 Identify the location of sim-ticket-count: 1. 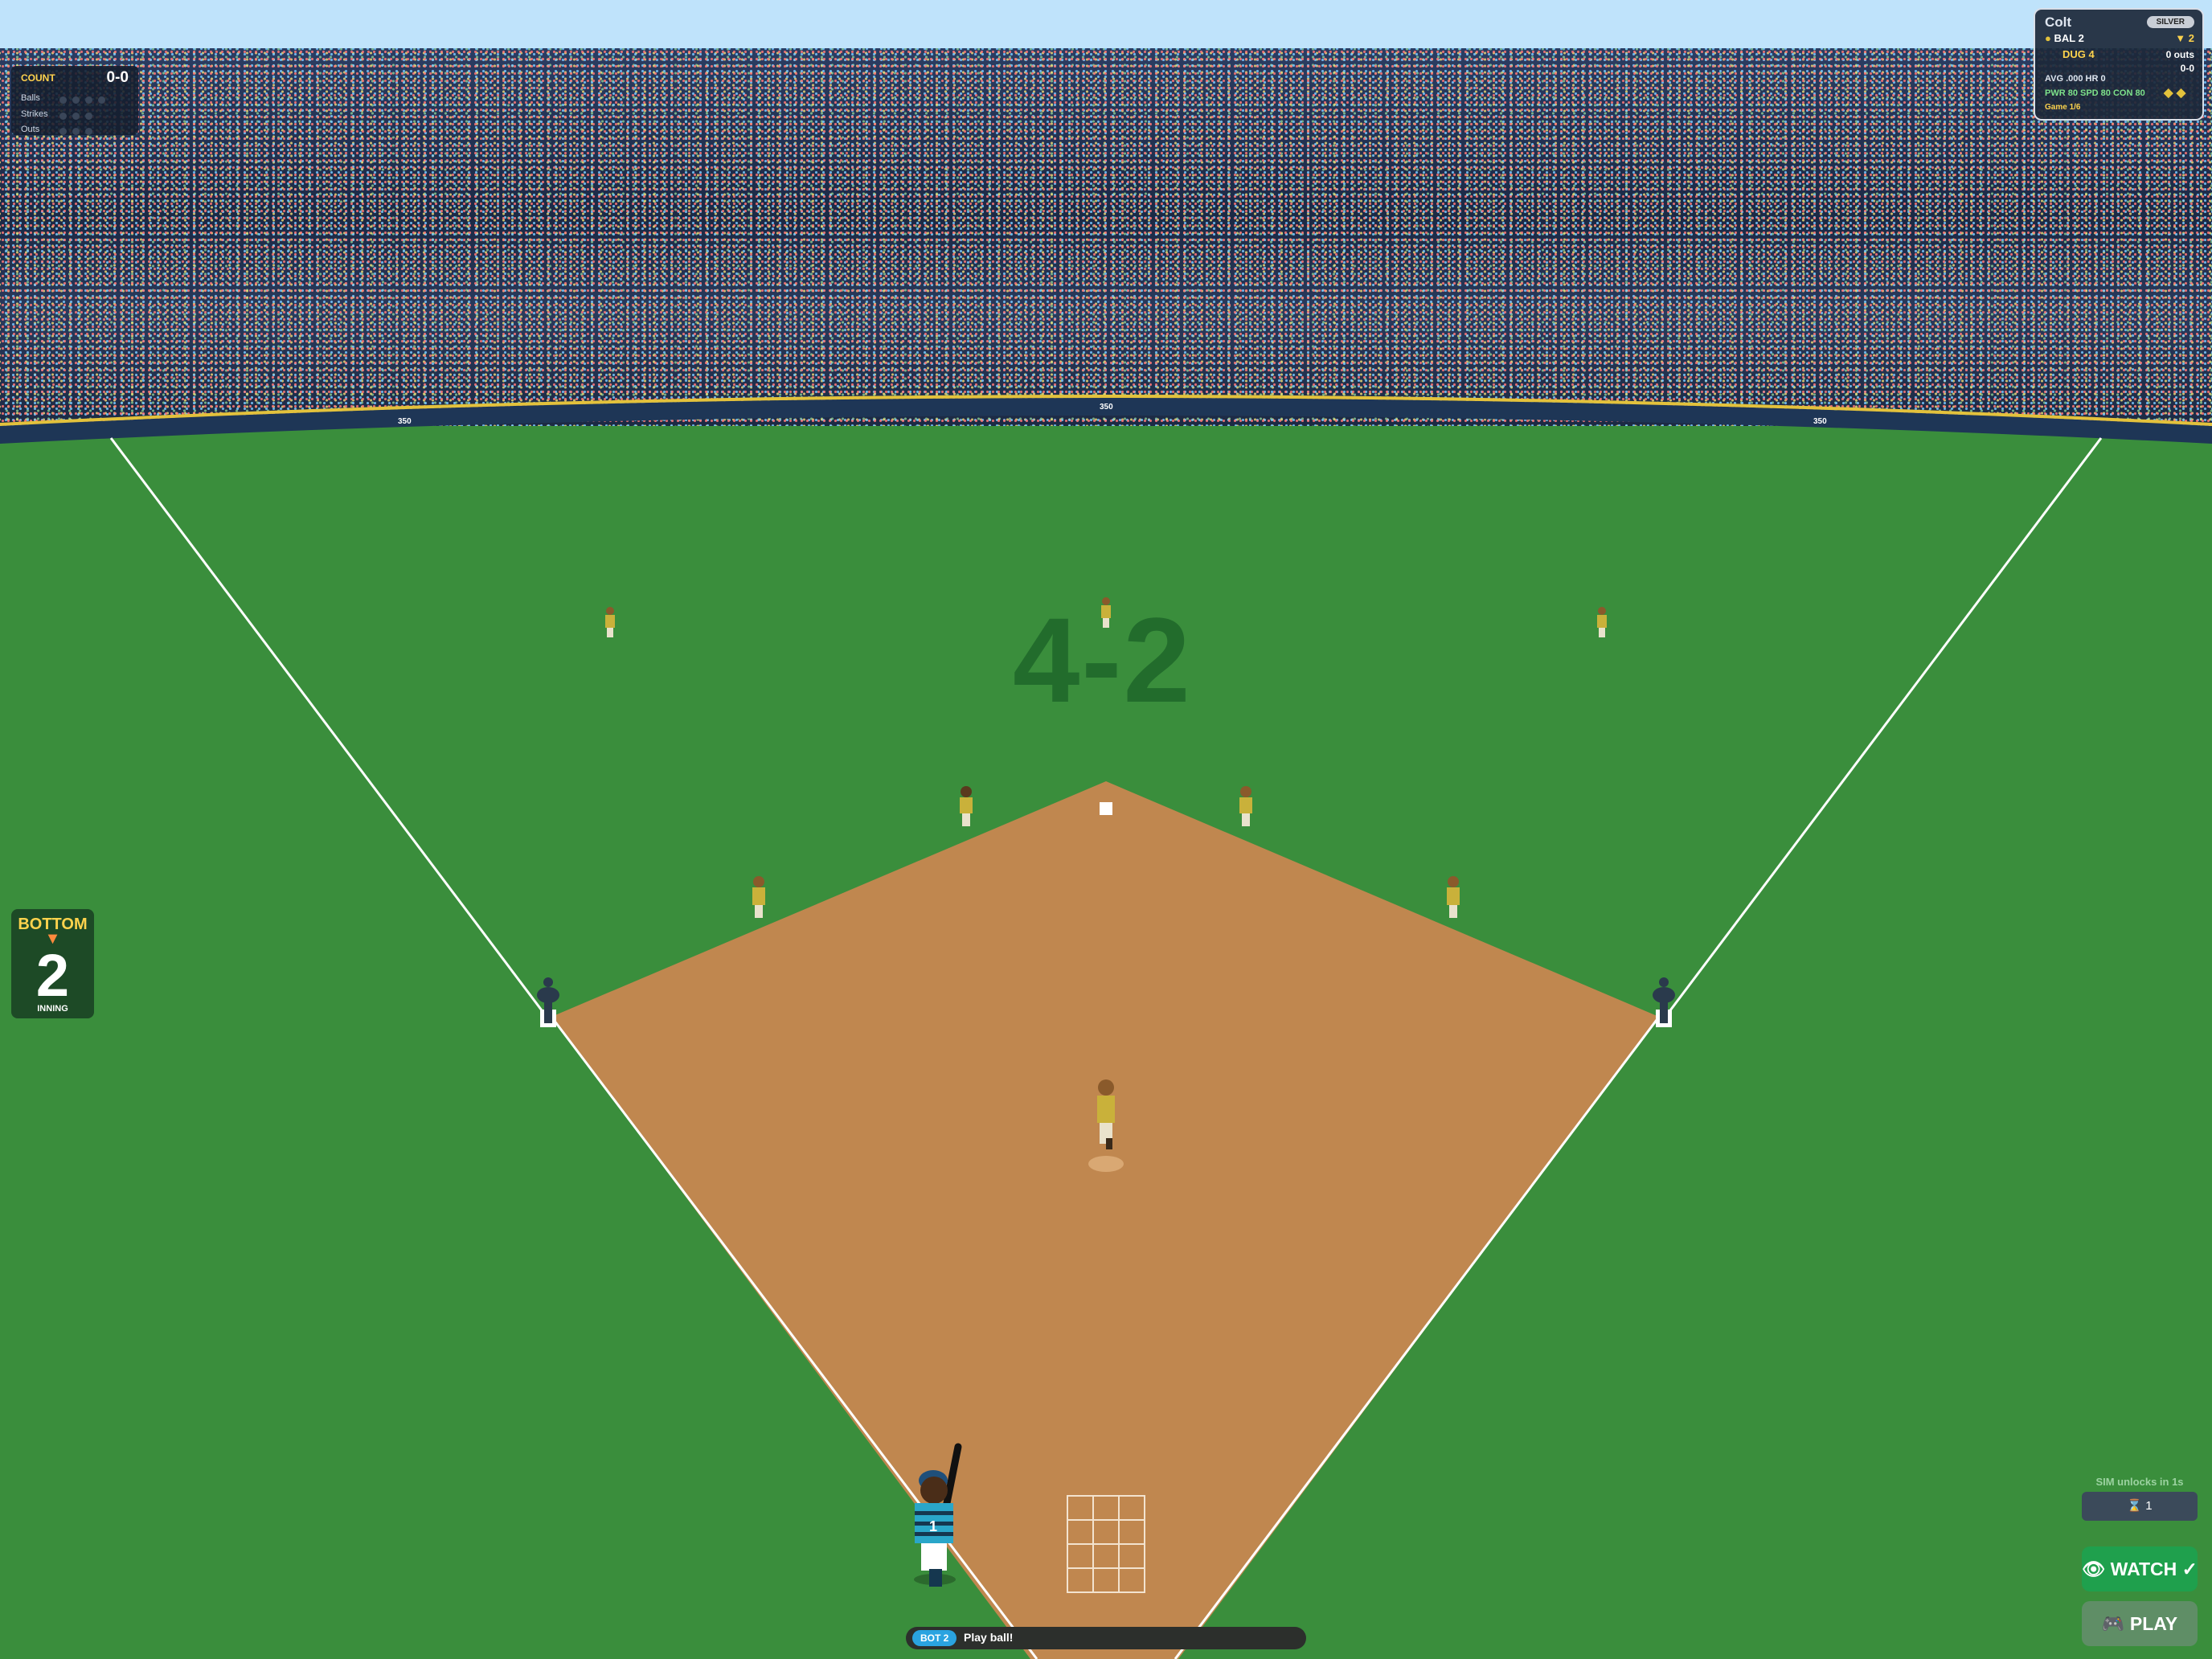
(2149, 1506).